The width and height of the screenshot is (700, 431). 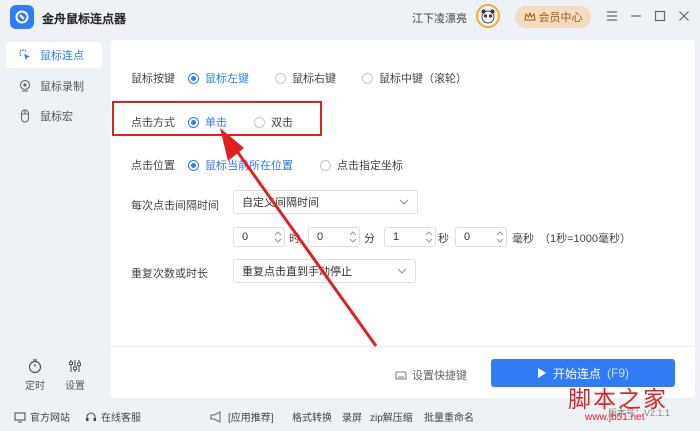 What do you see at coordinates (403, 346) in the screenshot?
I see `divider` at bounding box center [403, 346].